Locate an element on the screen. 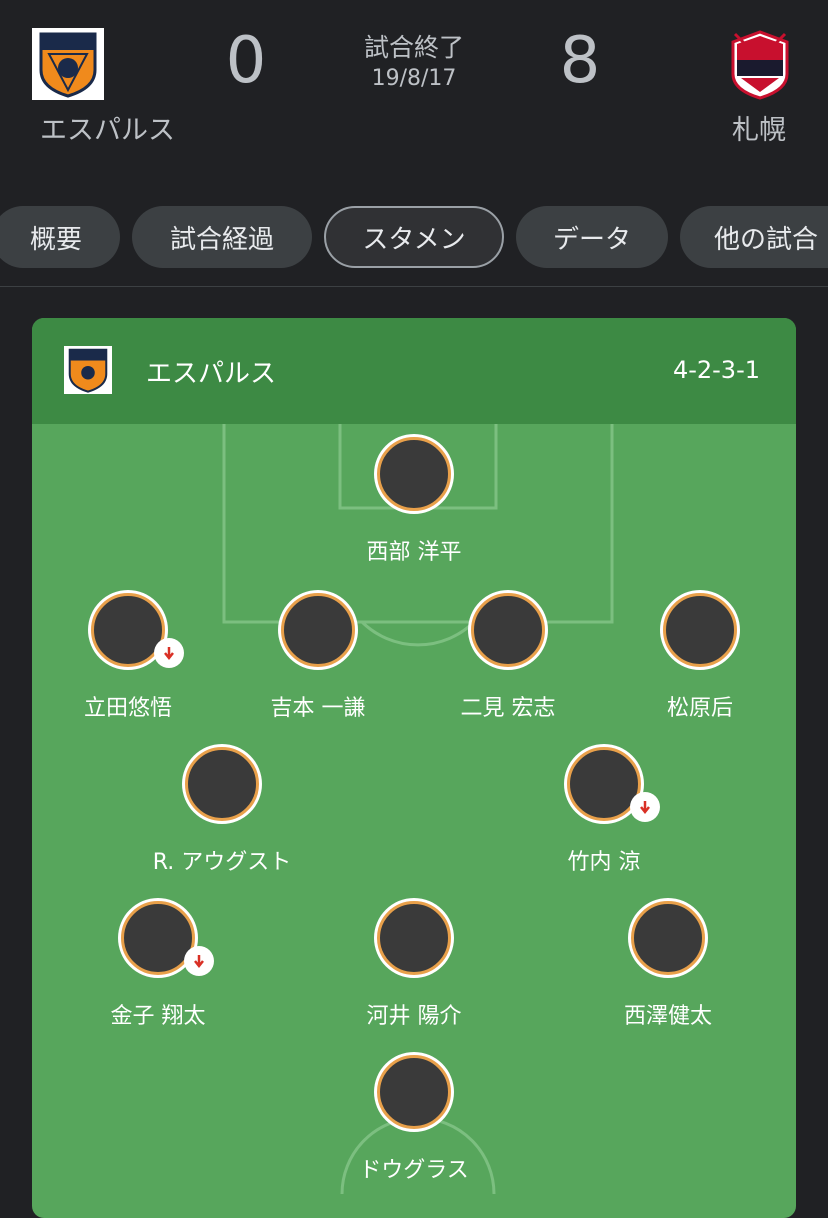 The width and height of the screenshot is (828, 1218). match-date: 19/8/17 is located at coordinates (414, 78).